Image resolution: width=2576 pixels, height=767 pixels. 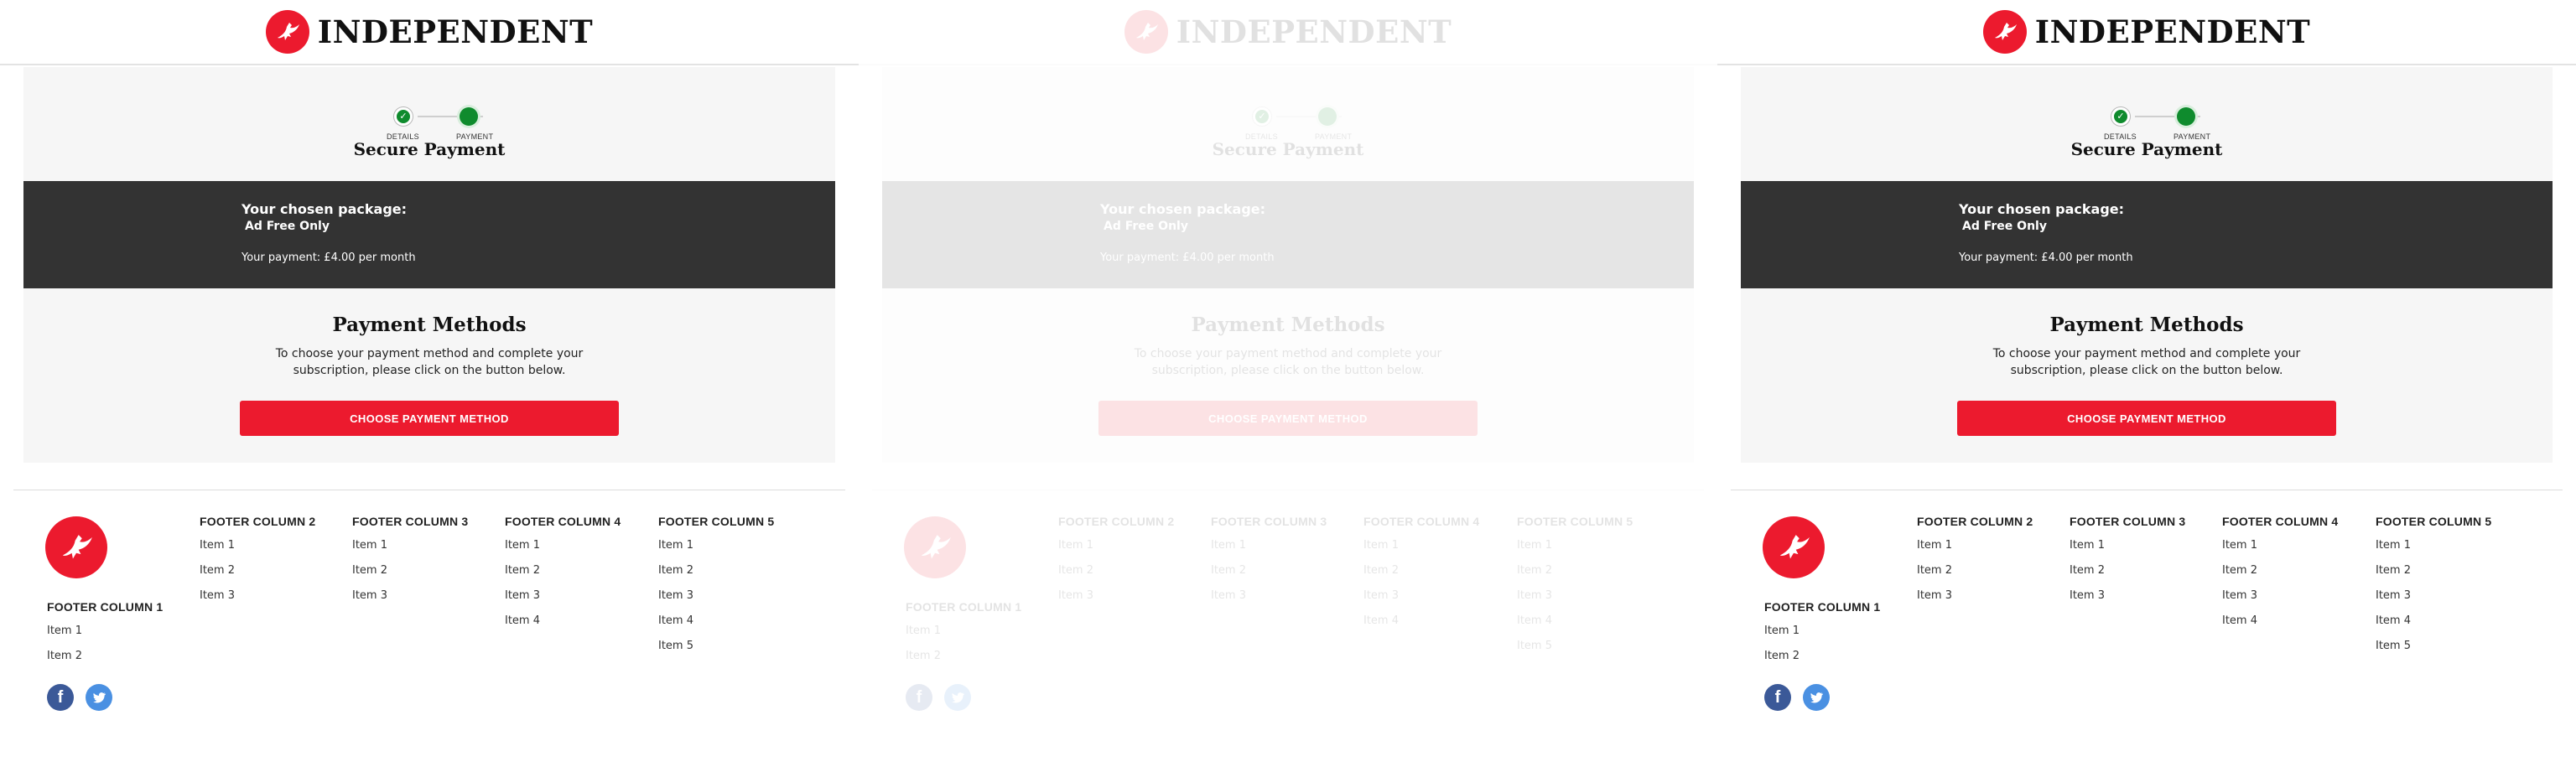 I want to click on footer-column-heading: FOOTER COLUMN 3, so click(x=2128, y=521).